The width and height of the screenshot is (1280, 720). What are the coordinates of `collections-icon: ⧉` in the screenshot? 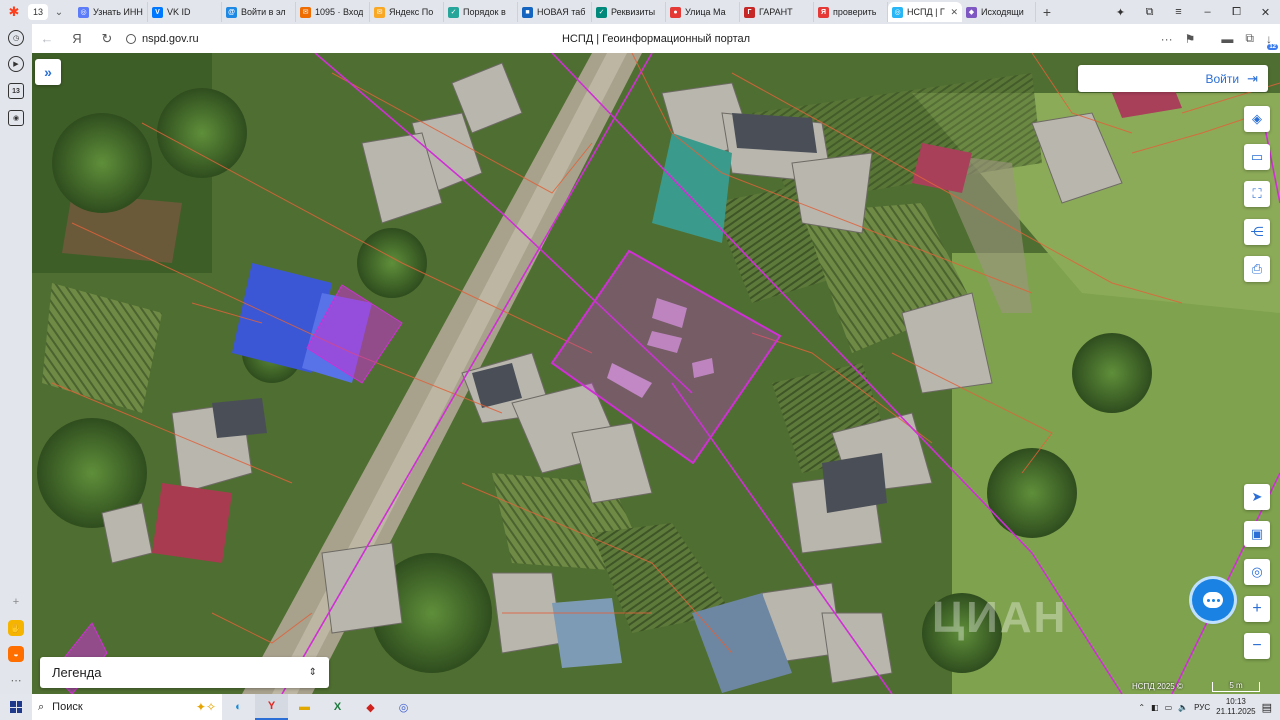 It's located at (1249, 38).